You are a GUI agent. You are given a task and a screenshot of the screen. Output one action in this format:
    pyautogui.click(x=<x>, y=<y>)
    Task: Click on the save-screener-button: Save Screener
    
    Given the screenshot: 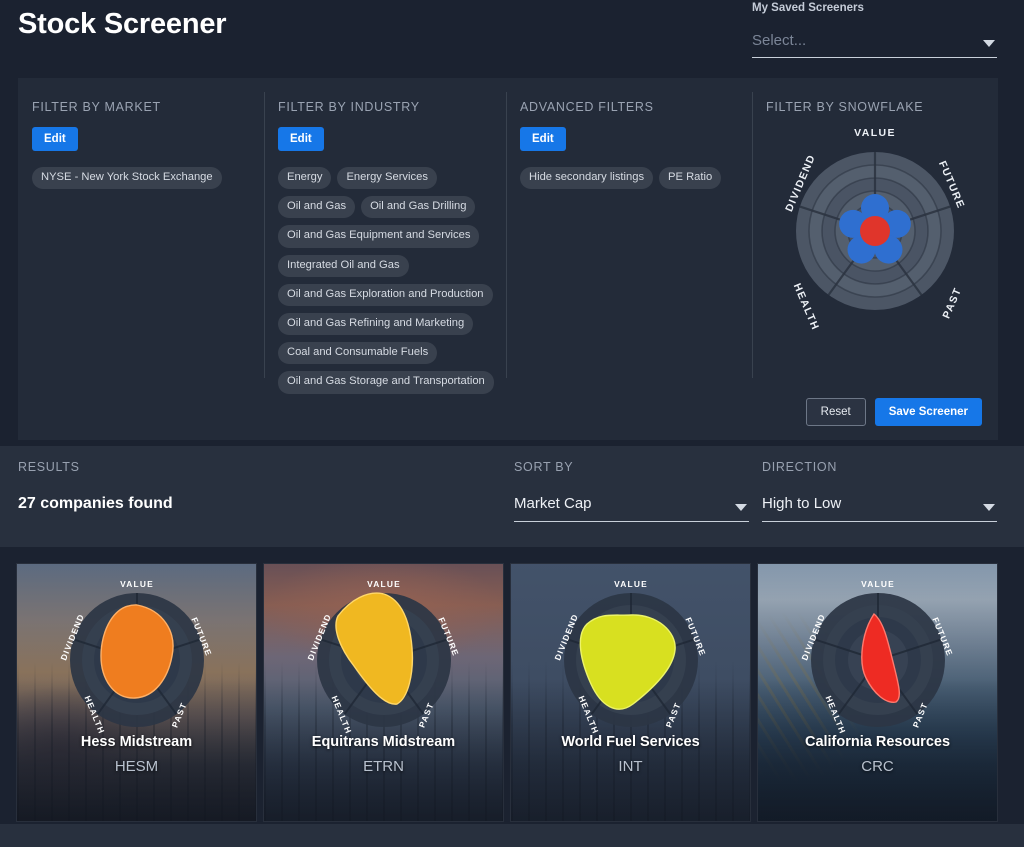 What is the action you would take?
    pyautogui.click(x=928, y=412)
    